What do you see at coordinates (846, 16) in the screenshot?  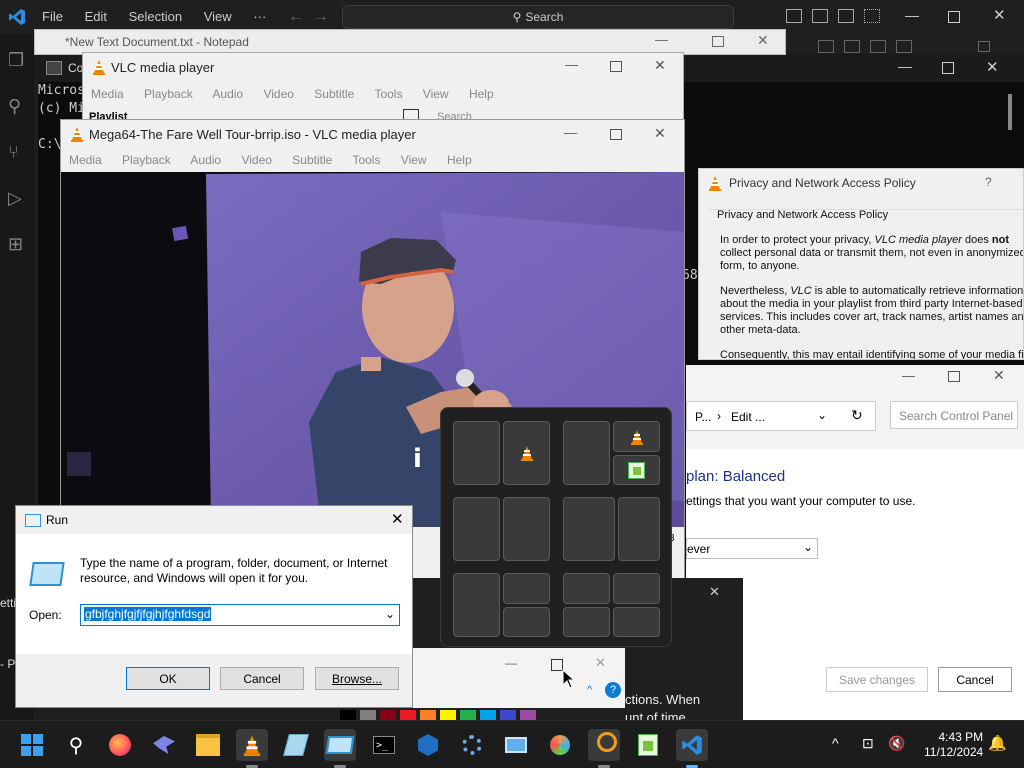 I see `toggle-secondary-sidebar-icon` at bounding box center [846, 16].